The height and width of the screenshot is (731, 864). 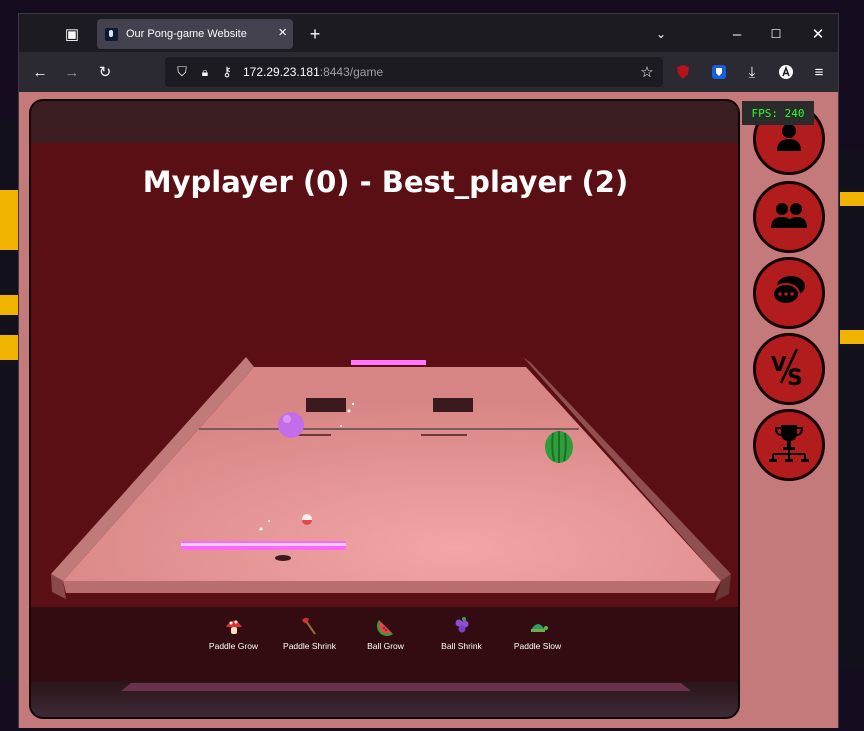 What do you see at coordinates (105, 72) in the screenshot?
I see `reload-icon: ↻` at bounding box center [105, 72].